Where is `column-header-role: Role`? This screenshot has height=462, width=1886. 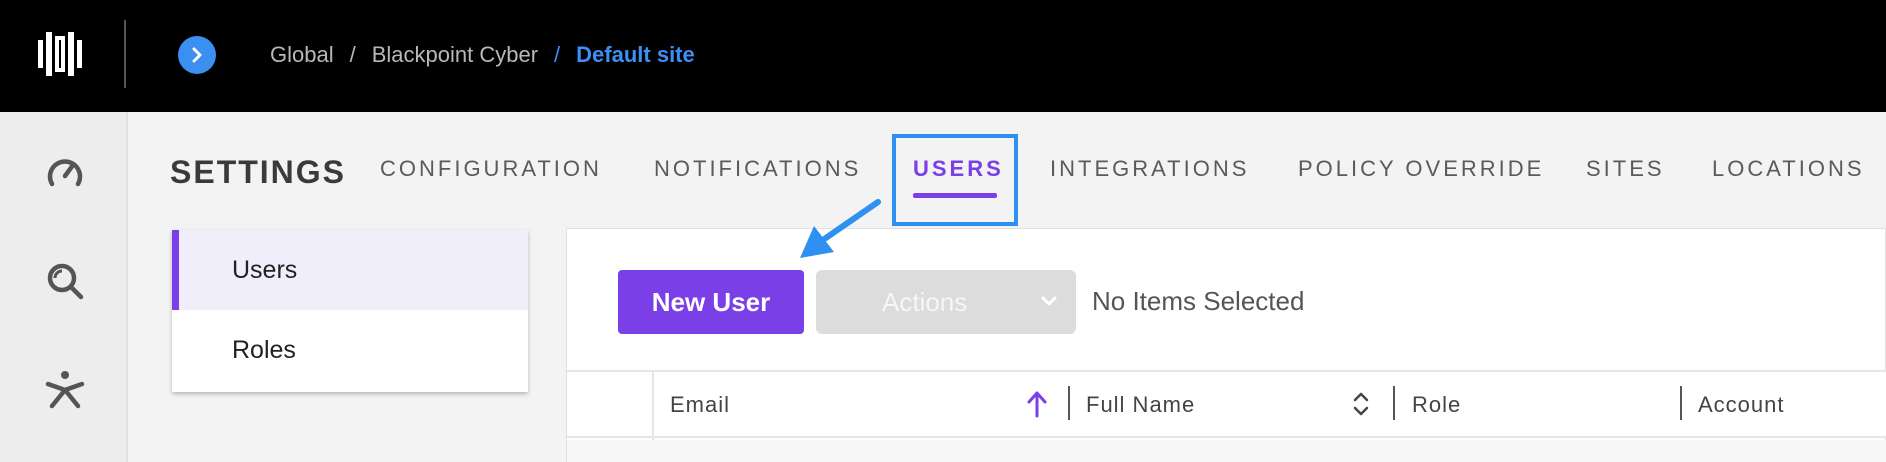 column-header-role: Role is located at coordinates (1436, 405).